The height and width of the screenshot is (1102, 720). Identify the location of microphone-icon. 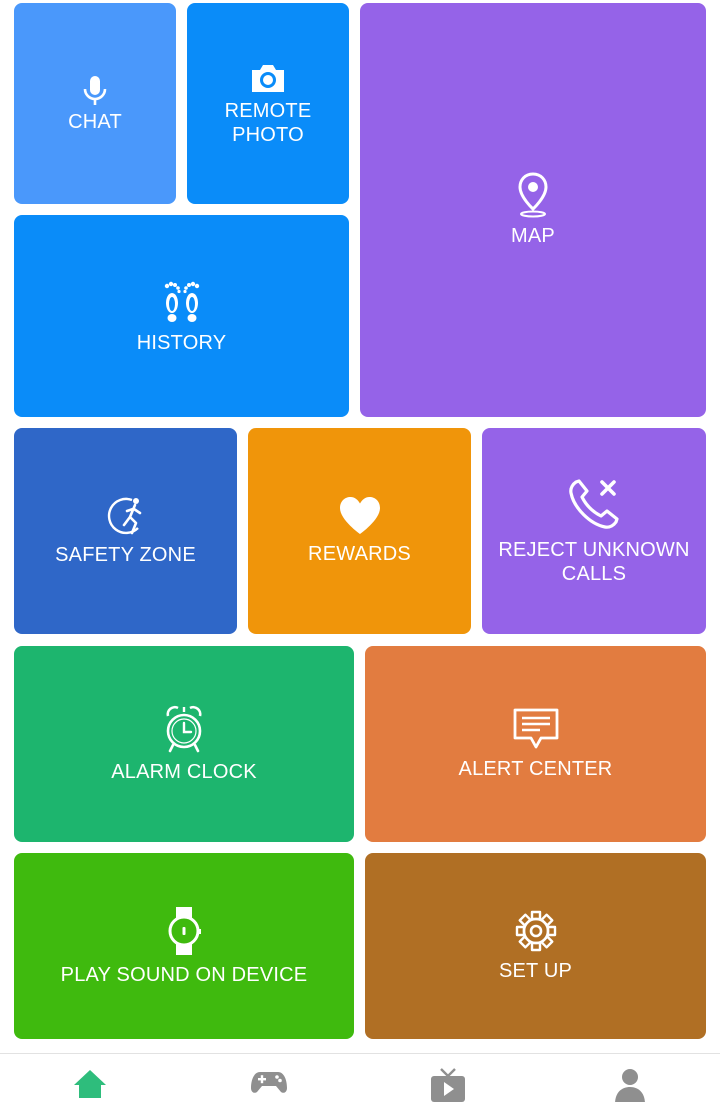
(95, 91).